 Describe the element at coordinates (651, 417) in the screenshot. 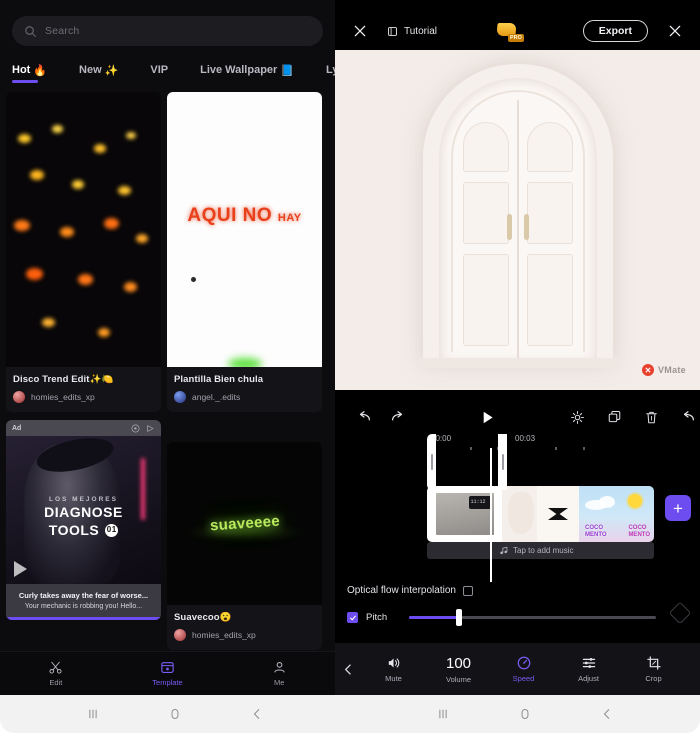

I see `delete-trash-icon` at that location.